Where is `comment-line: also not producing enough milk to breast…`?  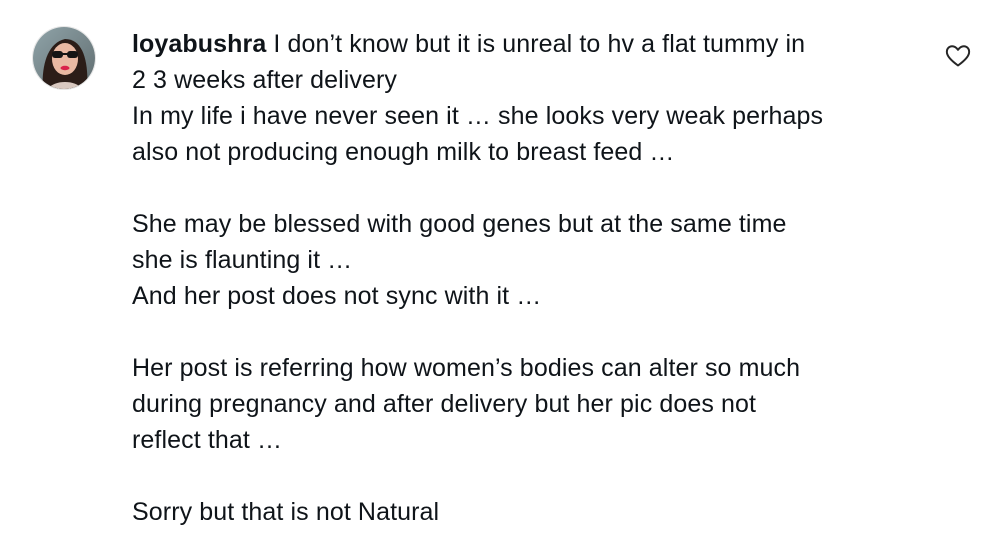
comment-line: also not producing enough milk to breast… is located at coordinates (403, 152).